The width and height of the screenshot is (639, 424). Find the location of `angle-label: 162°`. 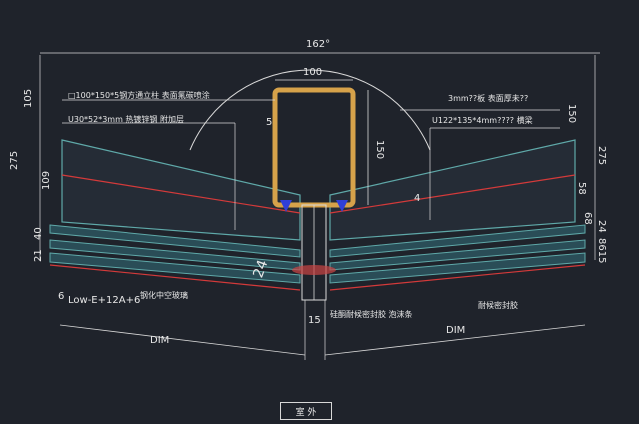

angle-label: 162° is located at coordinates (318, 44).